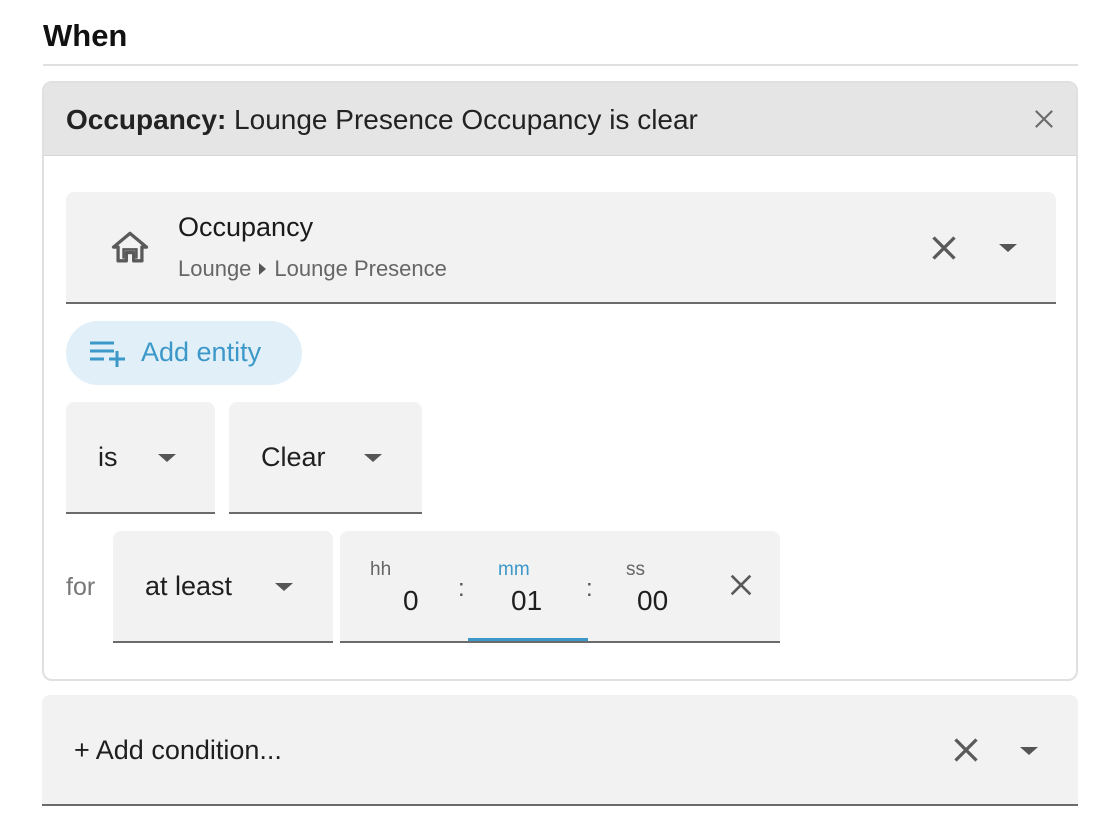 The height and width of the screenshot is (834, 1118). I want to click on duration-operator-value: at least, so click(189, 586).